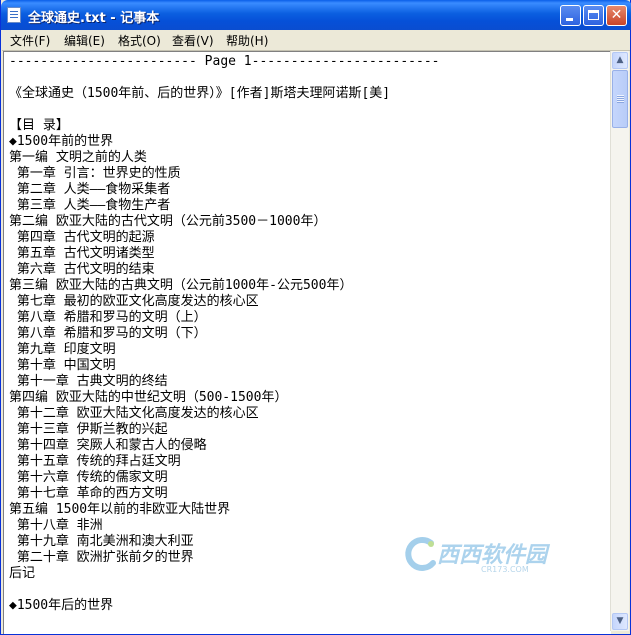  I want to click on text-line: 第四章 古代文明的起源, so click(82, 237).